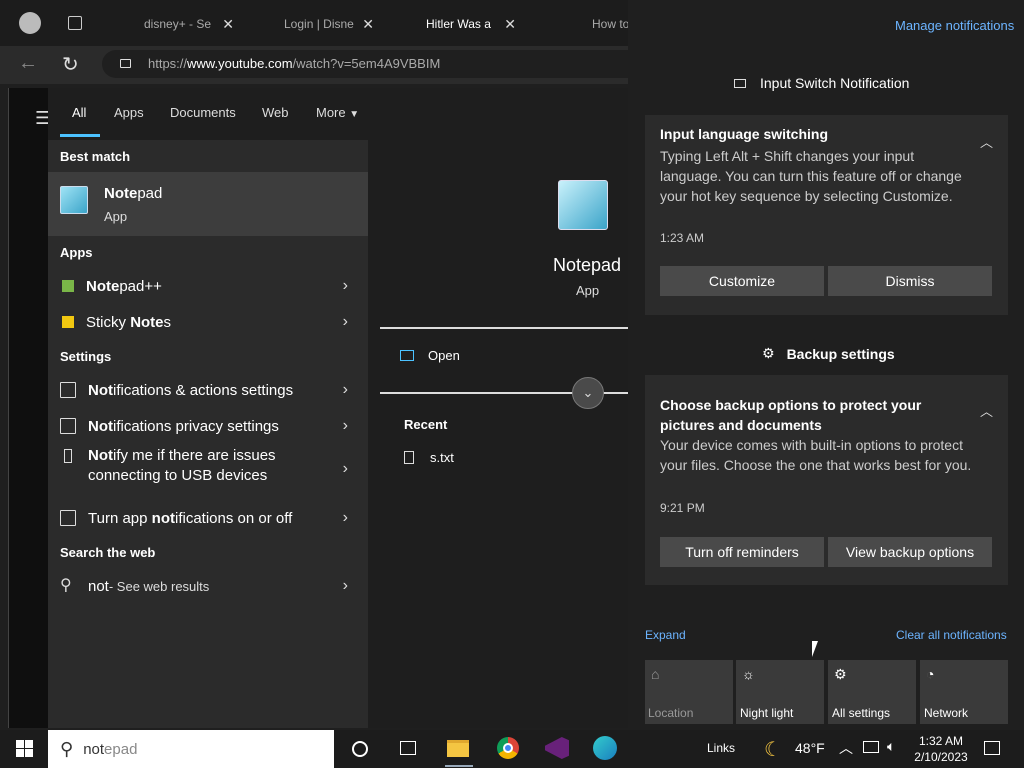 The image size is (1024, 768). What do you see at coordinates (191, 749) in the screenshot?
I see `taskbar-search-box: ⚲ not epad` at bounding box center [191, 749].